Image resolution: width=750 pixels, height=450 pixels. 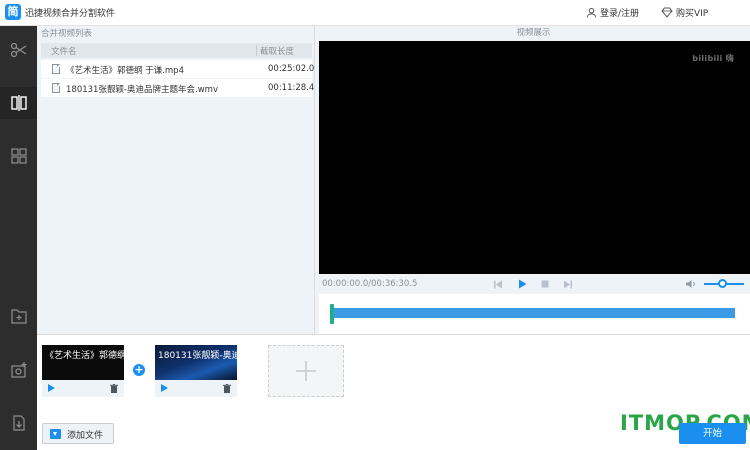 I want to click on timeline-track, so click(x=533, y=313).